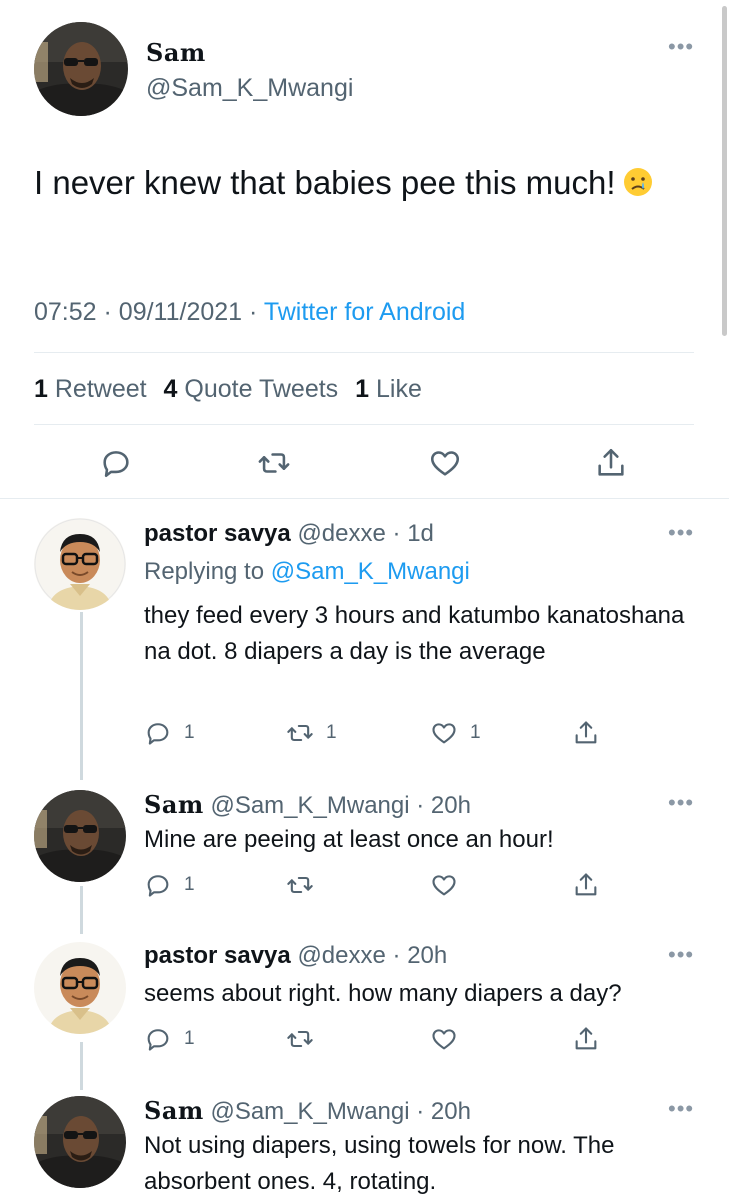 This screenshot has height=1200, width=729. I want to click on tweet-stats: 1 Retweet 4 Quote Tweets 1 Like, so click(228, 389).